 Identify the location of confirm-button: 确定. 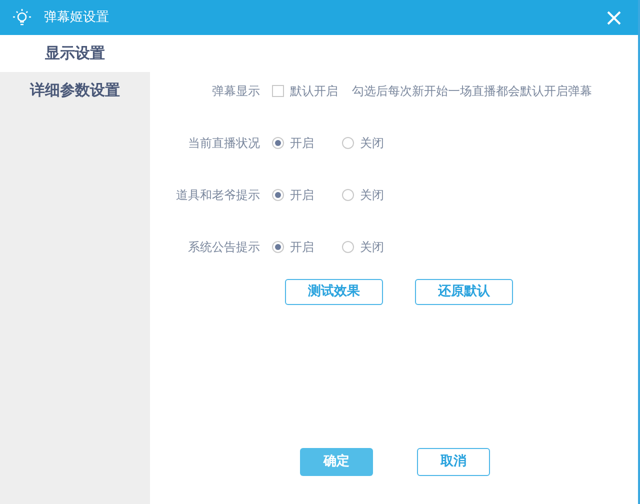
(336, 462).